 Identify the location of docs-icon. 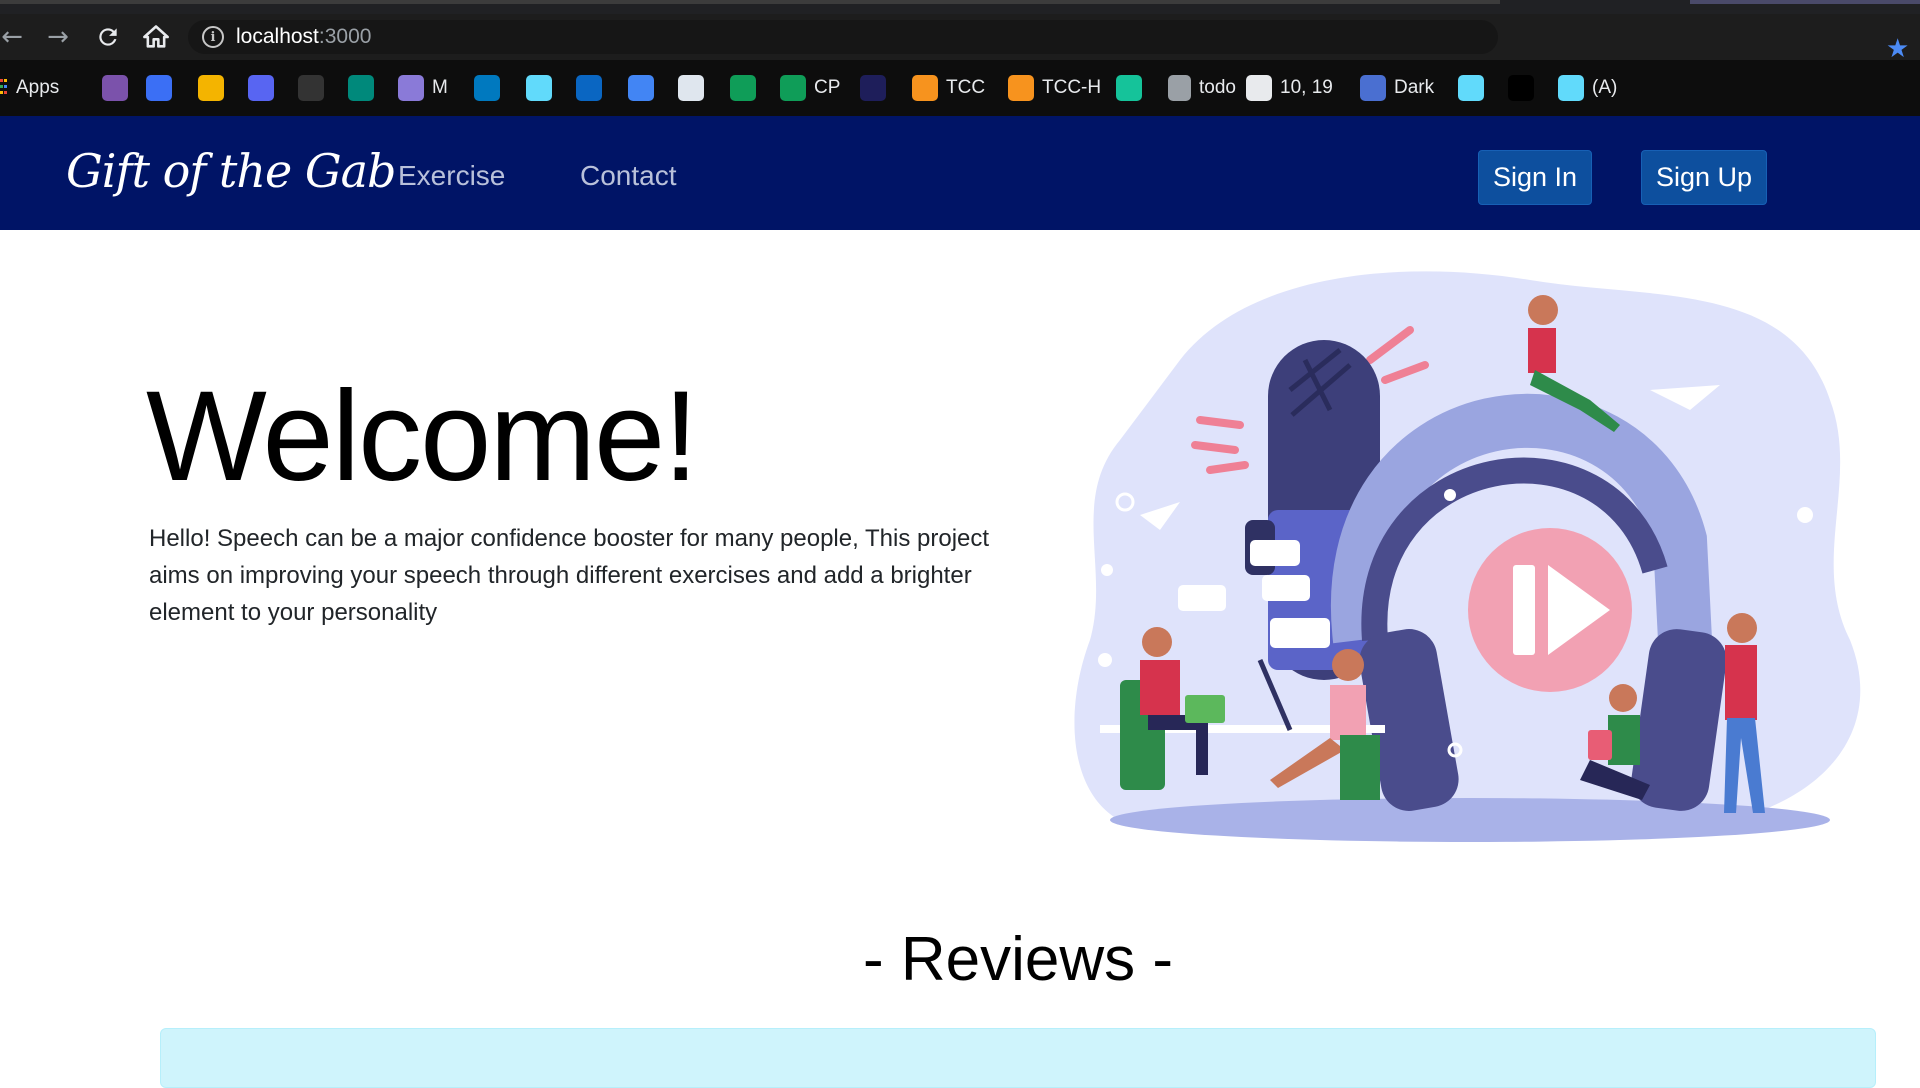
(641, 88).